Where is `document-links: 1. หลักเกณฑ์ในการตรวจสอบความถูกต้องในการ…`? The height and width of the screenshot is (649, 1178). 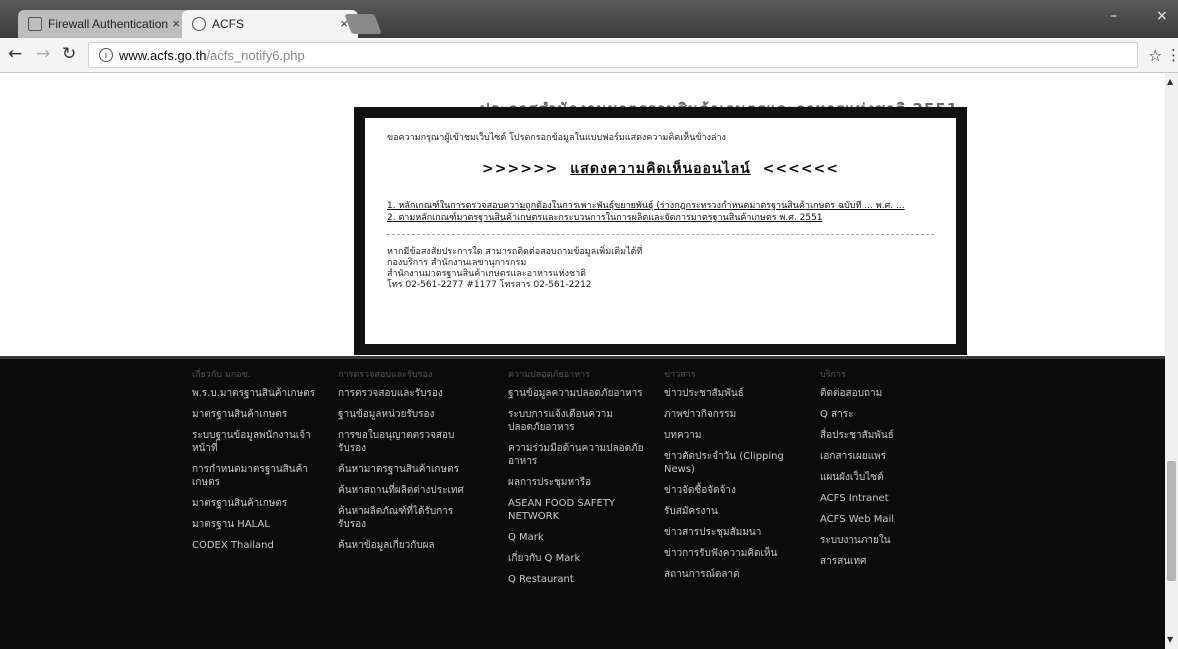
document-links: 1. หลักเกณฑ์ในการตรวจสอบความถูกต้องในการ… is located at coordinates (660, 212).